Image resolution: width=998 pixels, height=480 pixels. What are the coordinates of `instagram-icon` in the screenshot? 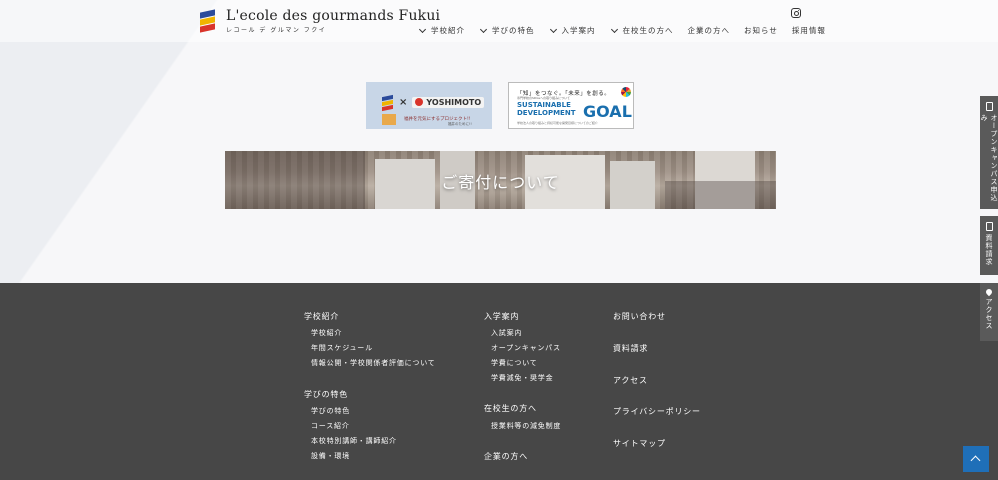 It's located at (796, 13).